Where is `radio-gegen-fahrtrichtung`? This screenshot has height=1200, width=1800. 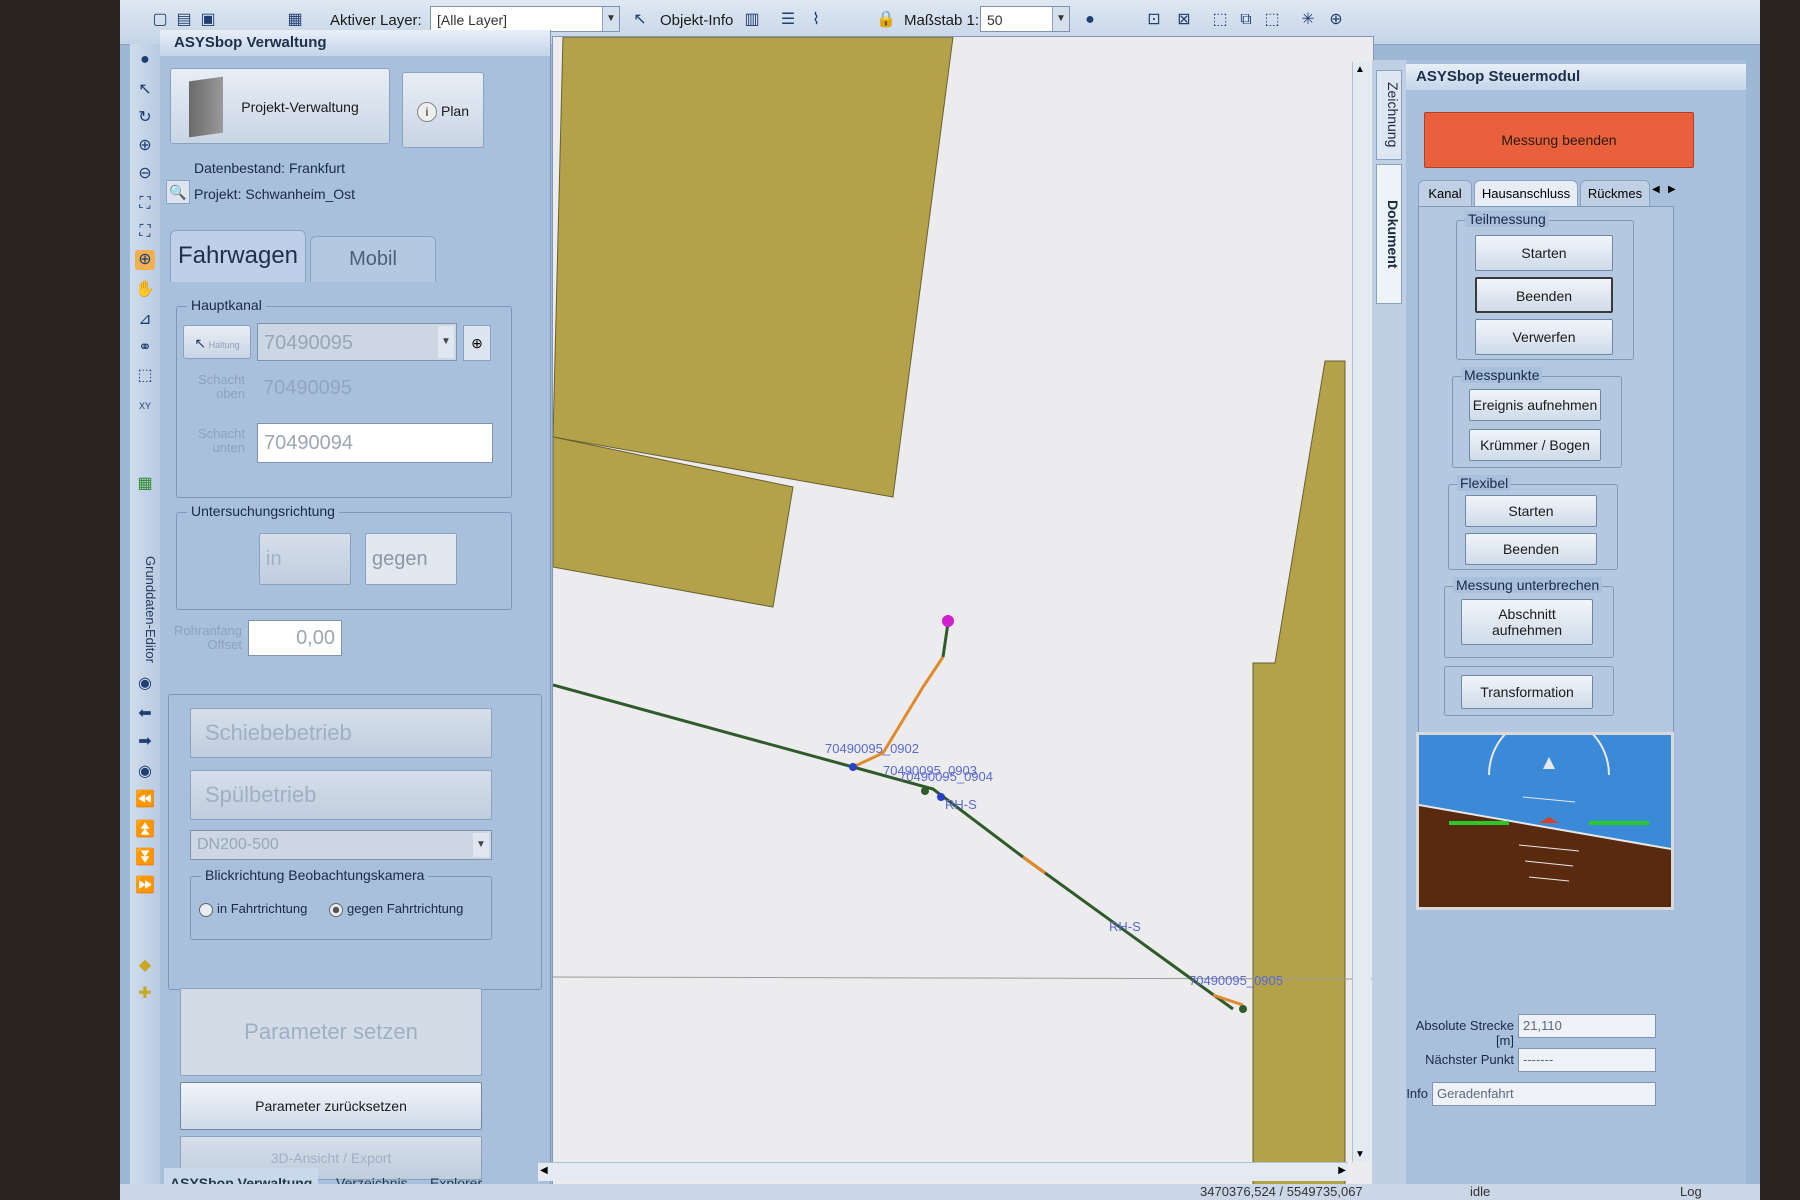 radio-gegen-fahrtrichtung is located at coordinates (336, 910).